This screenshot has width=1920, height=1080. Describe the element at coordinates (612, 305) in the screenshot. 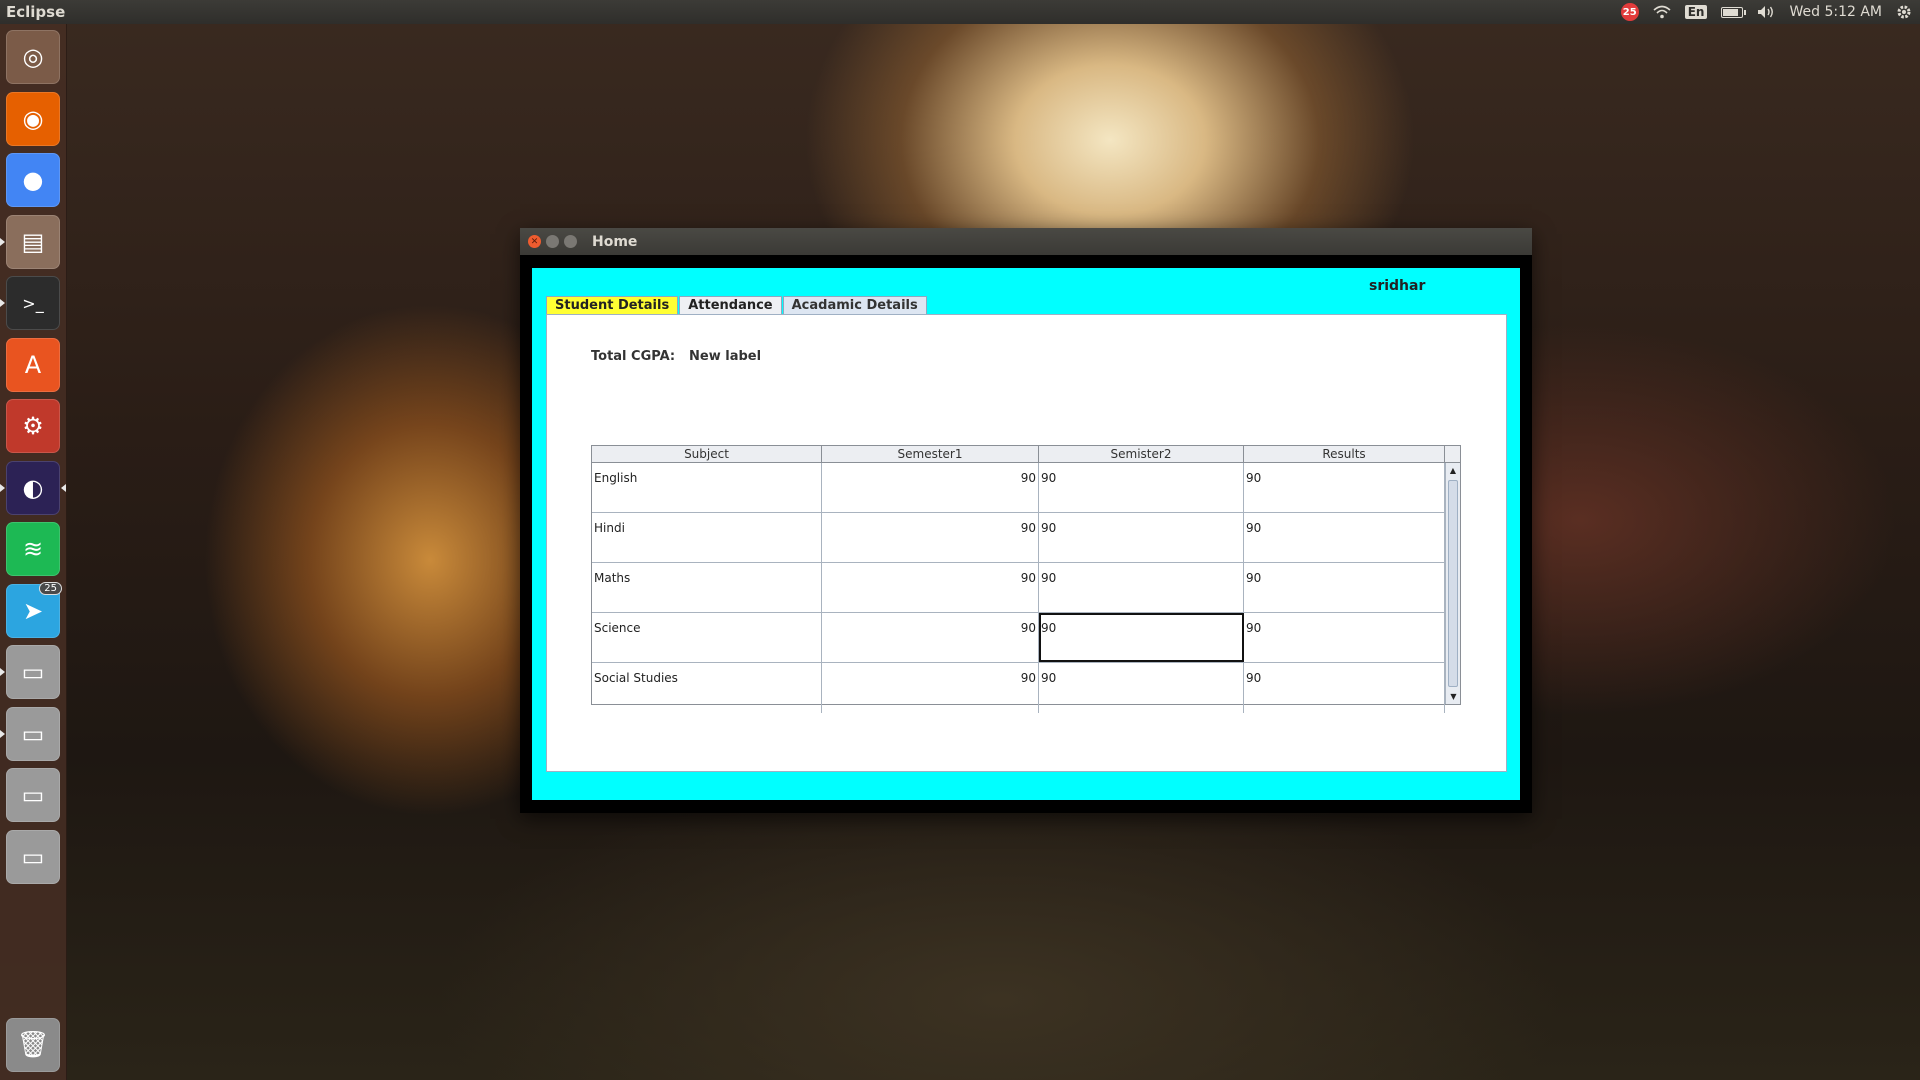

I see `tab-student-details: Student Details` at that location.